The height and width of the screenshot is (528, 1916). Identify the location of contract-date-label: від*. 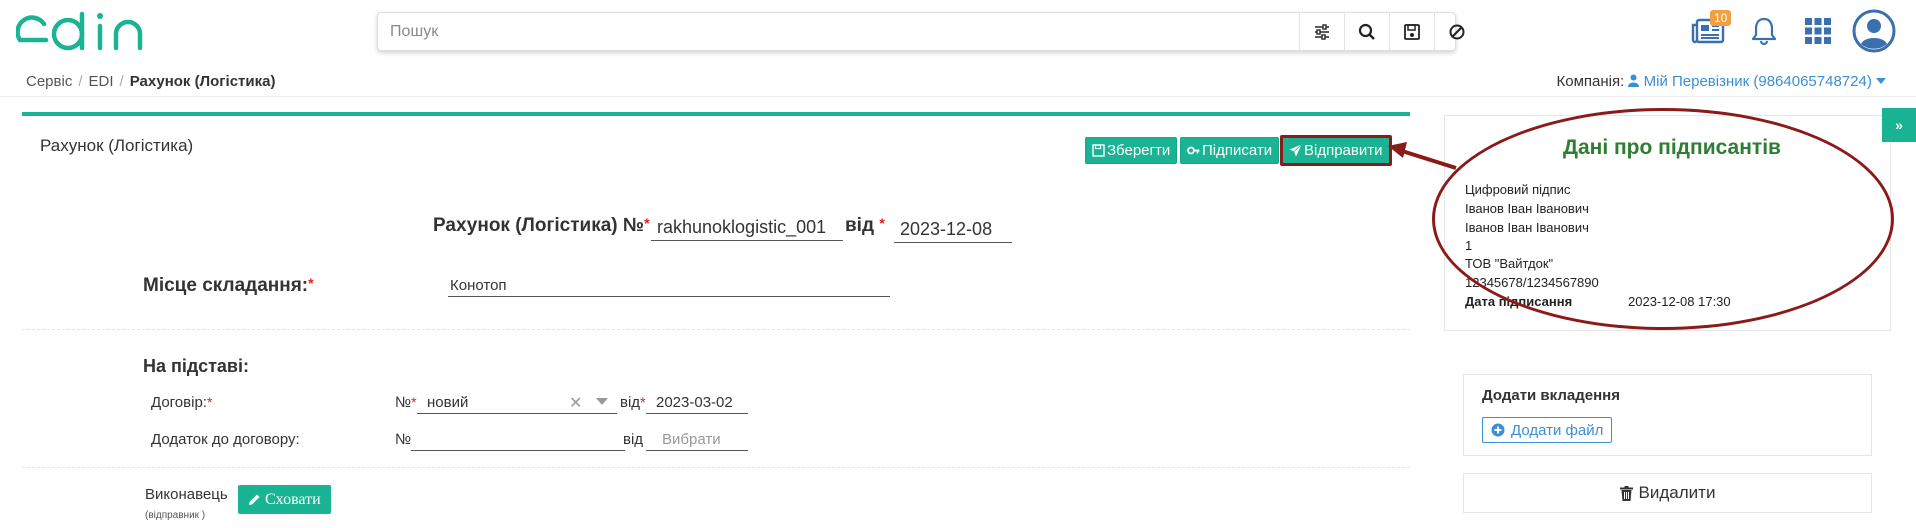
(633, 402).